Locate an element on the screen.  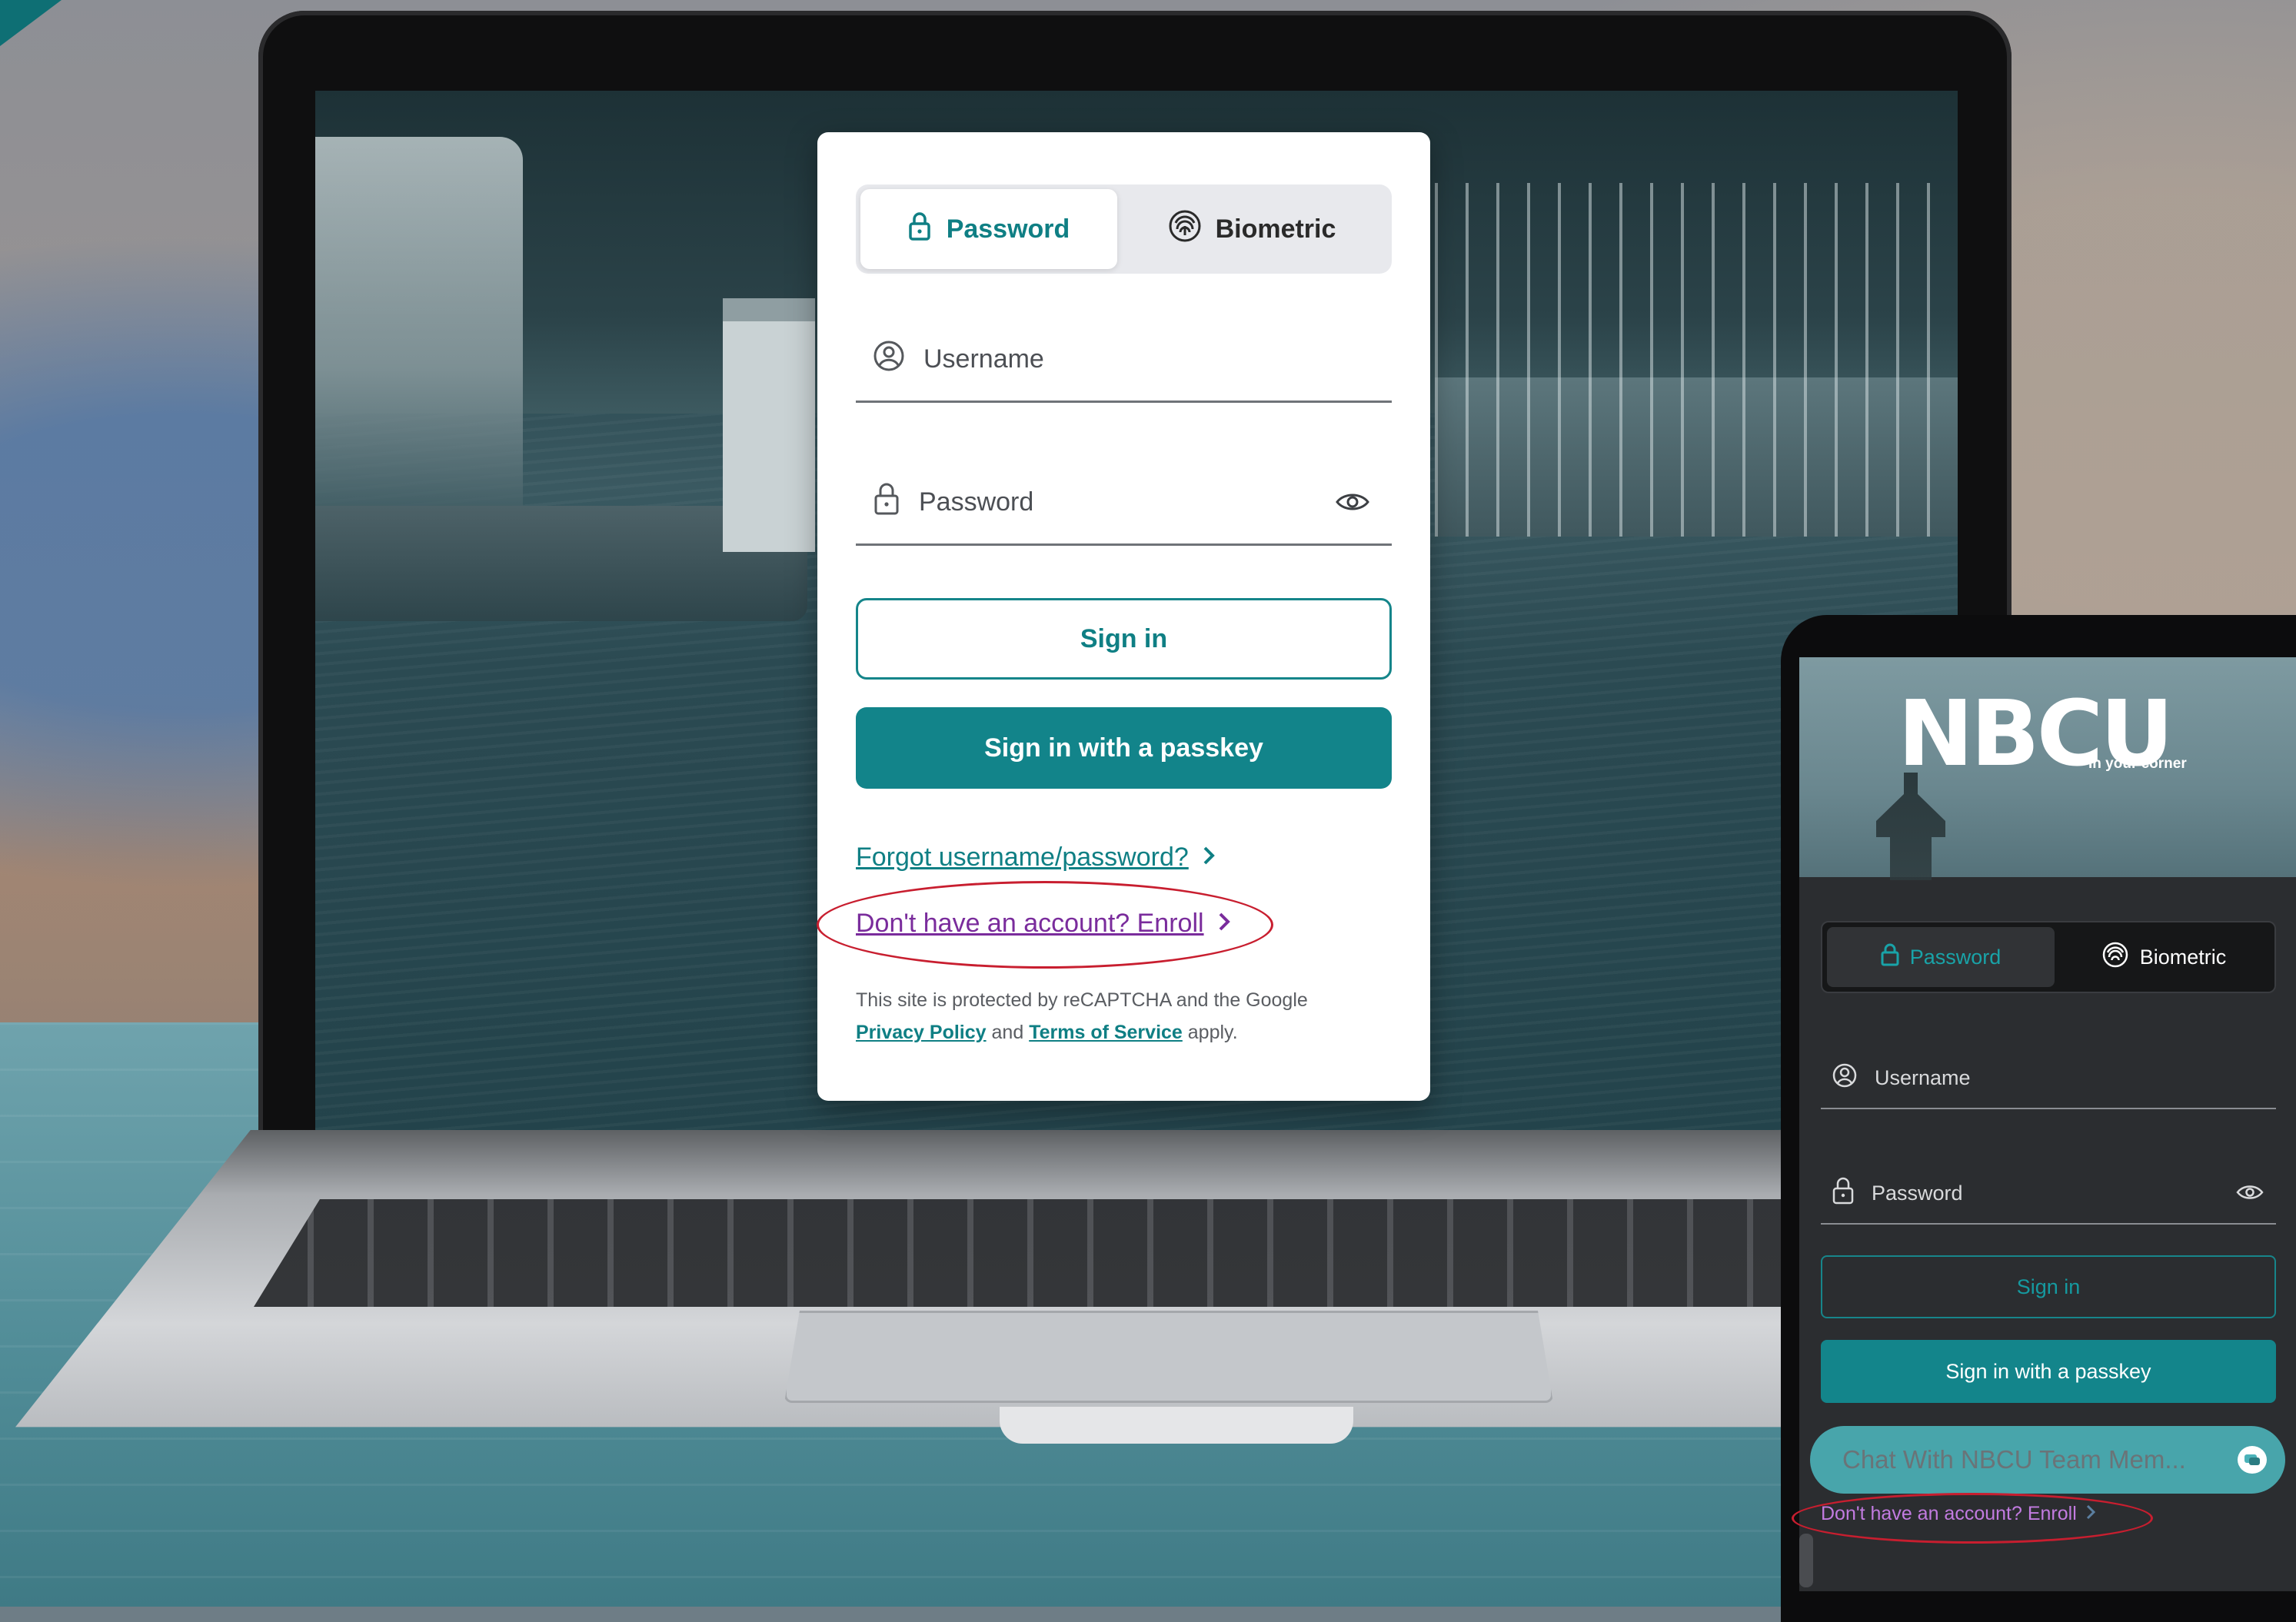
auth-method-toggle: Password Biometric is located at coordinates (1124, 229).